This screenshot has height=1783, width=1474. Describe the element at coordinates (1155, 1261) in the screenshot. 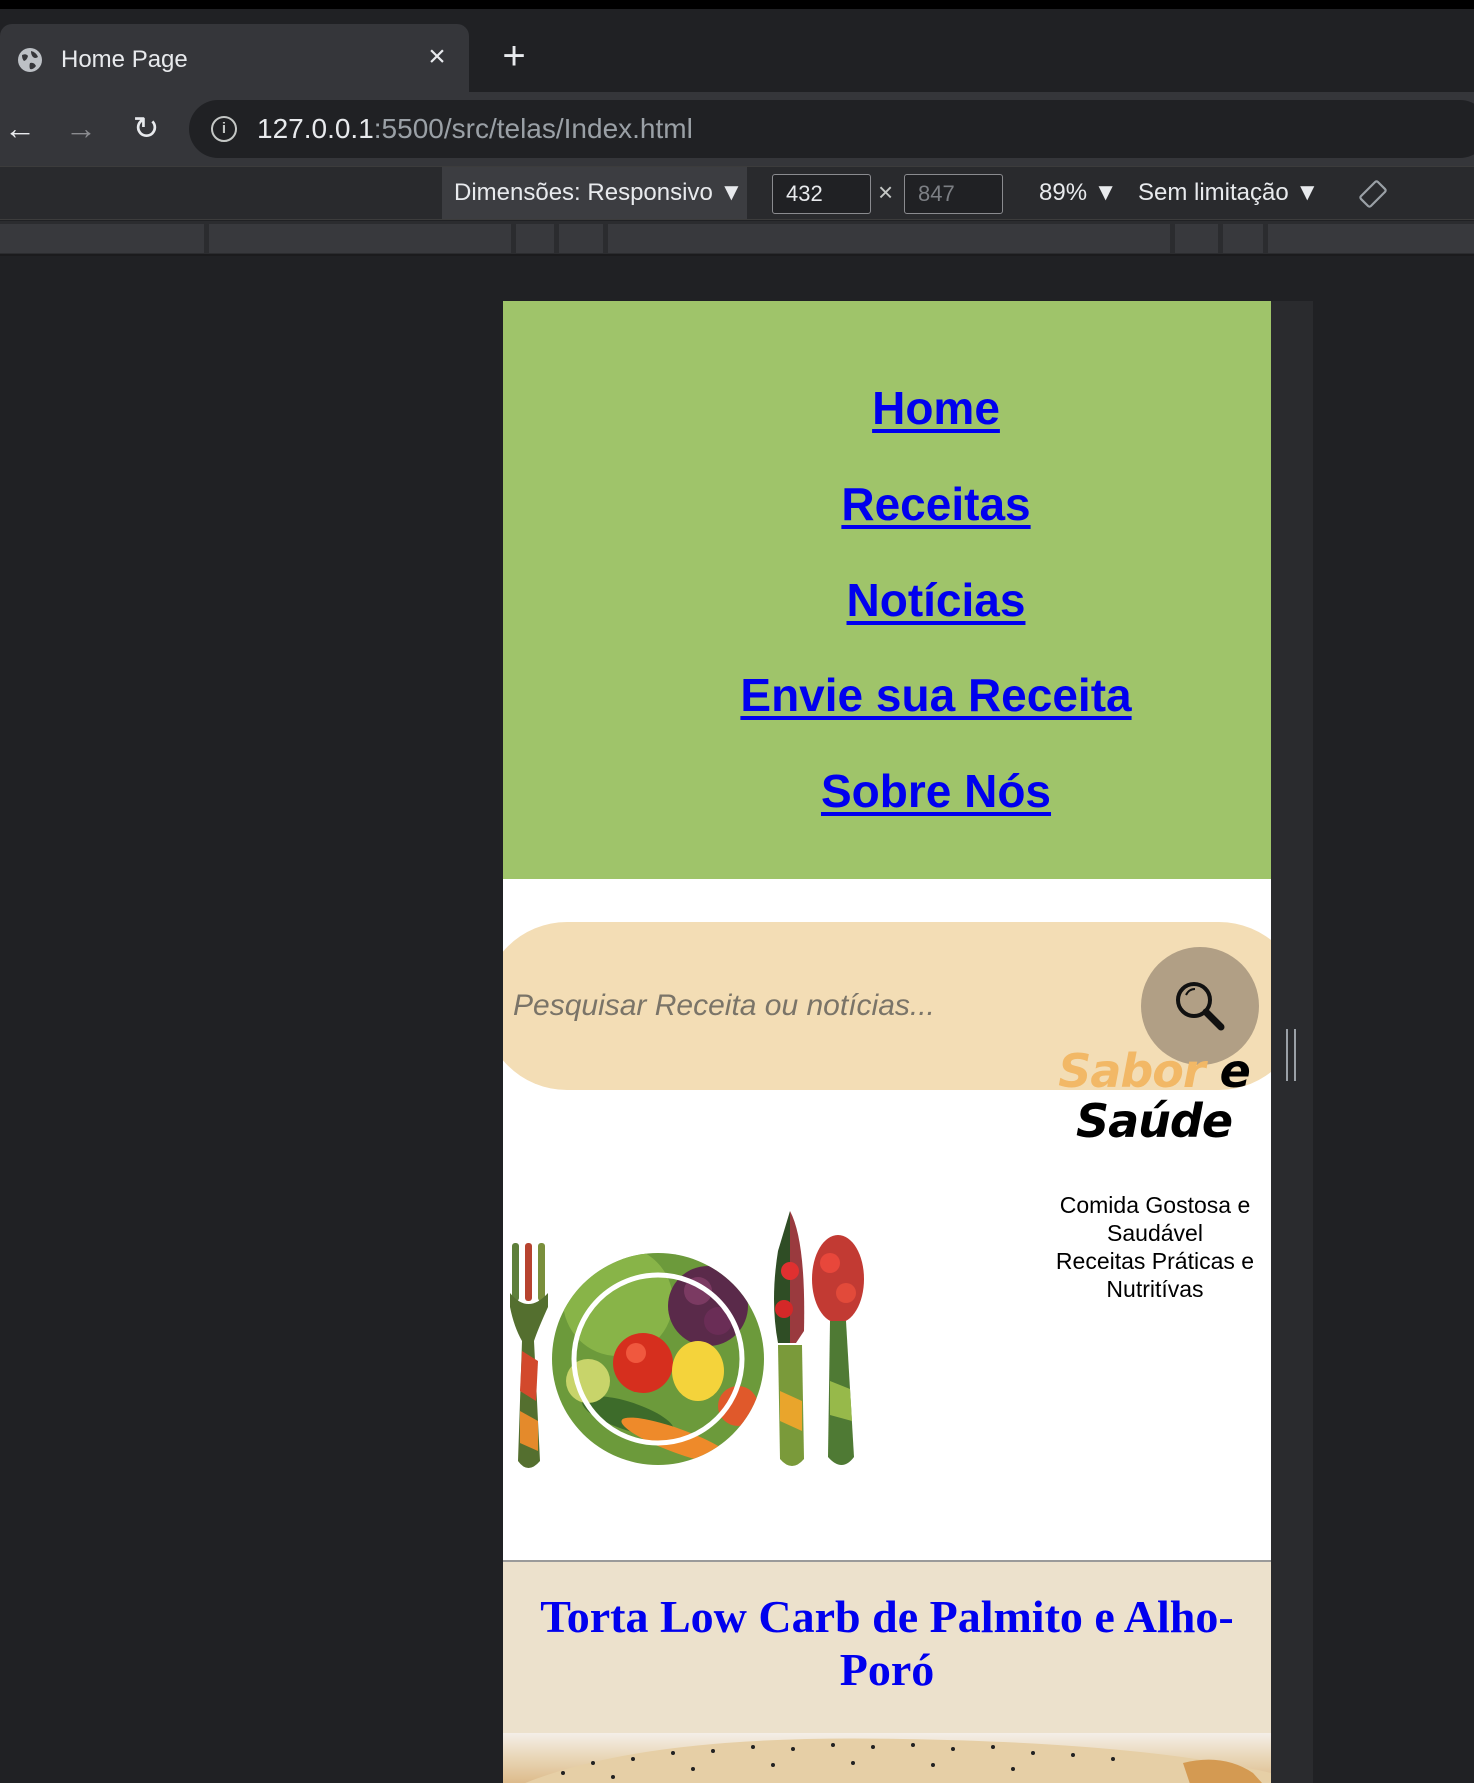

I see `tagline-line: Receitas Práticas e` at that location.